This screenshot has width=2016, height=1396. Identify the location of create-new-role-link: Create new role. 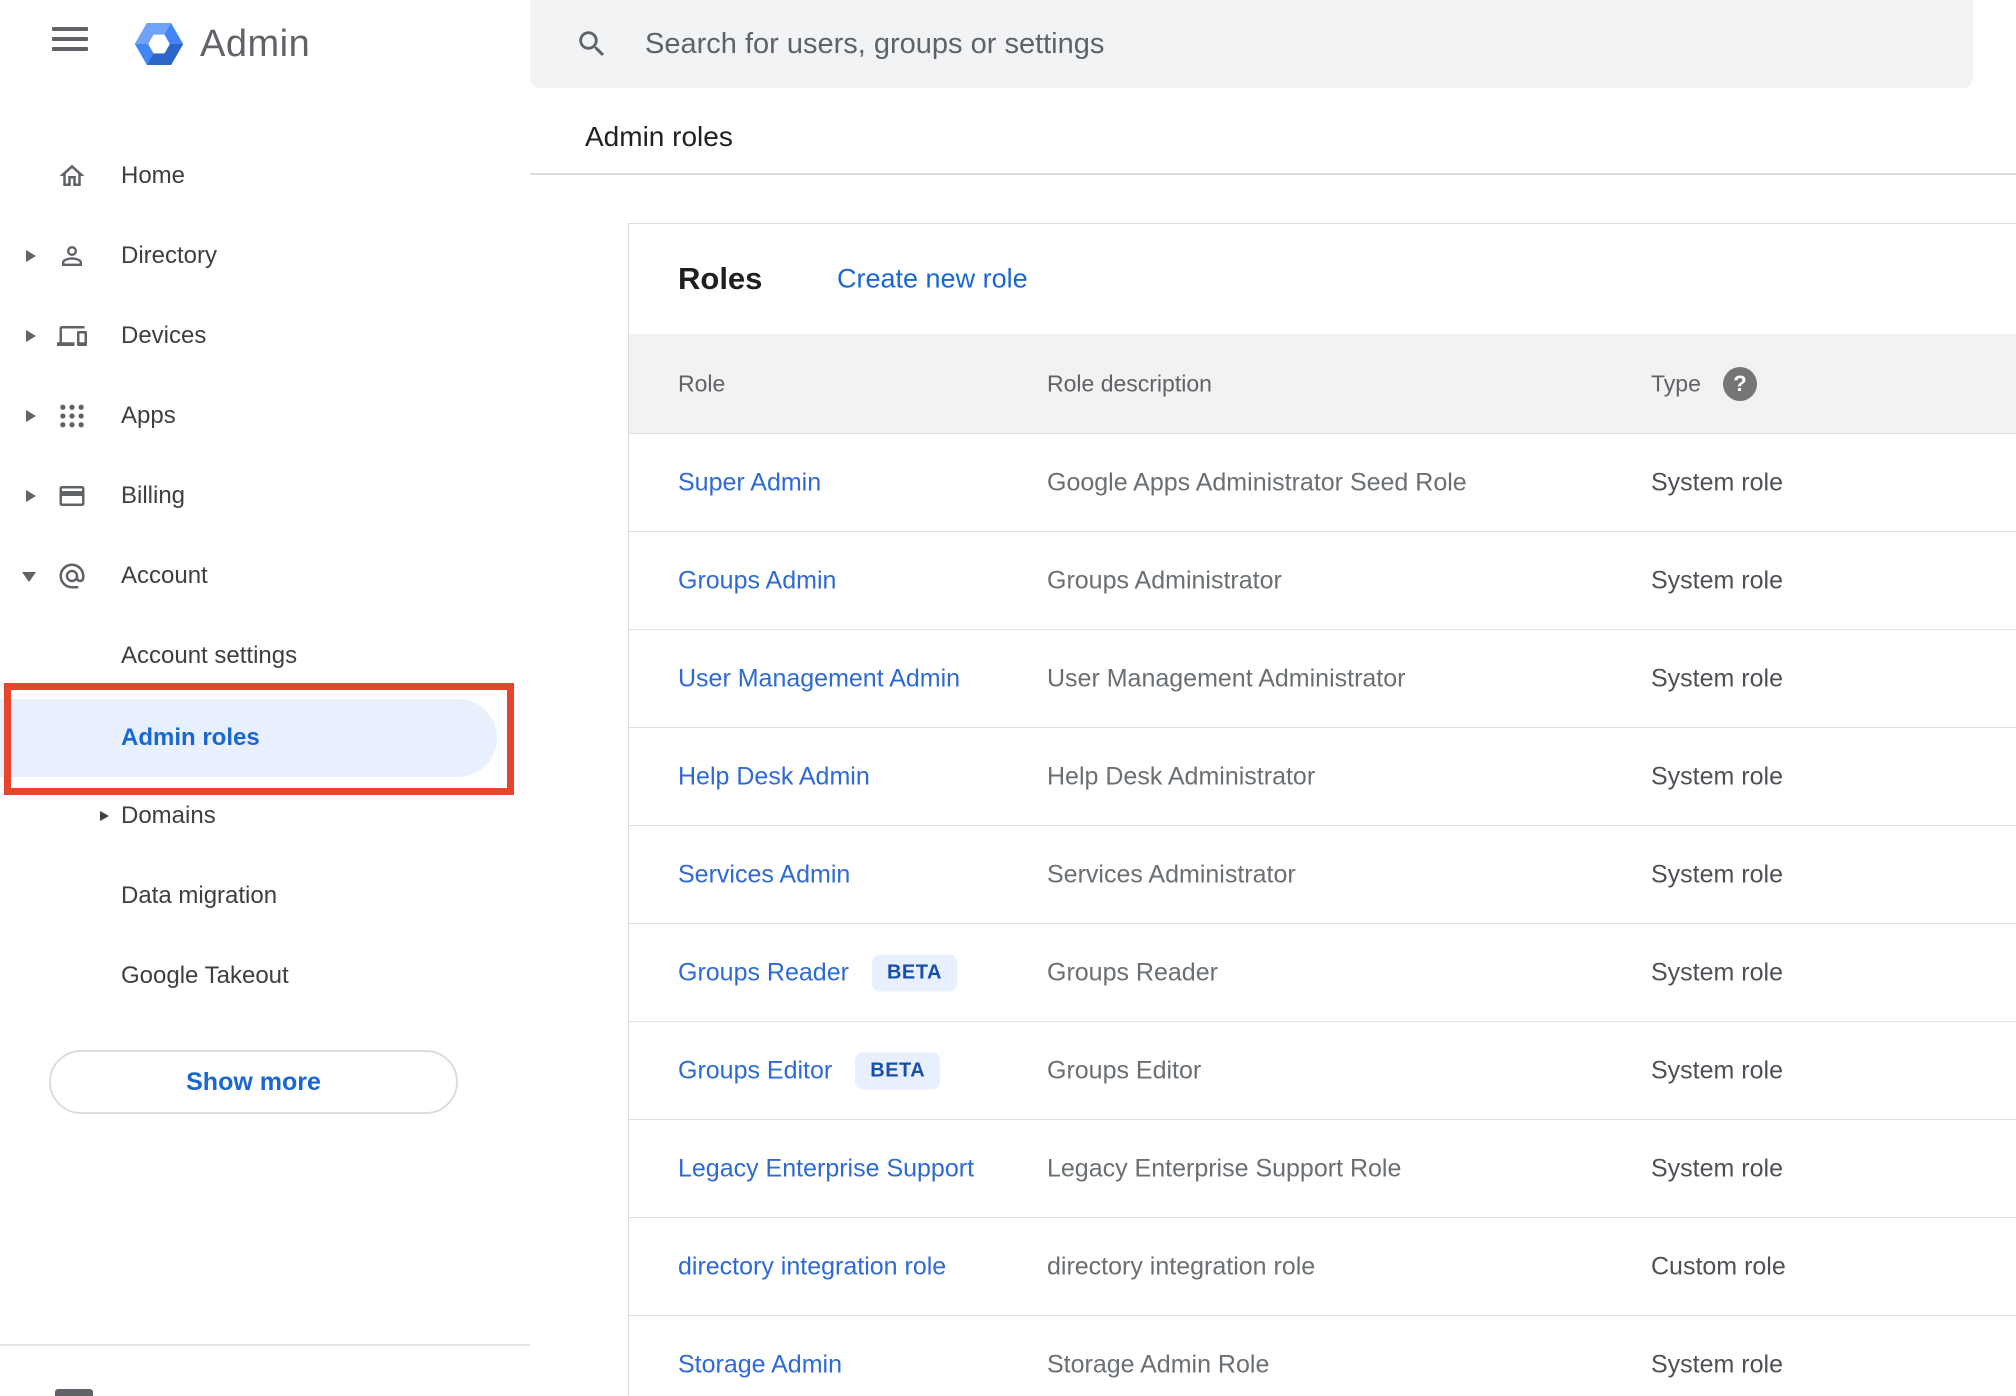
(932, 279).